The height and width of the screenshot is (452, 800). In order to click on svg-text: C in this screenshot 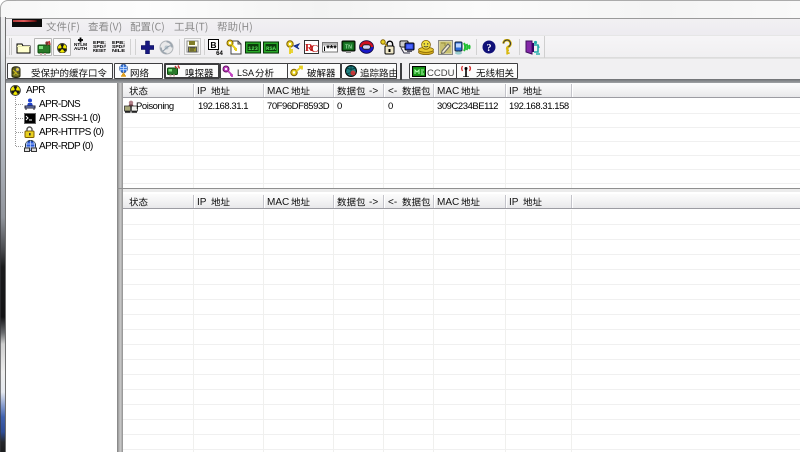, I will do `click(315, 49)`.